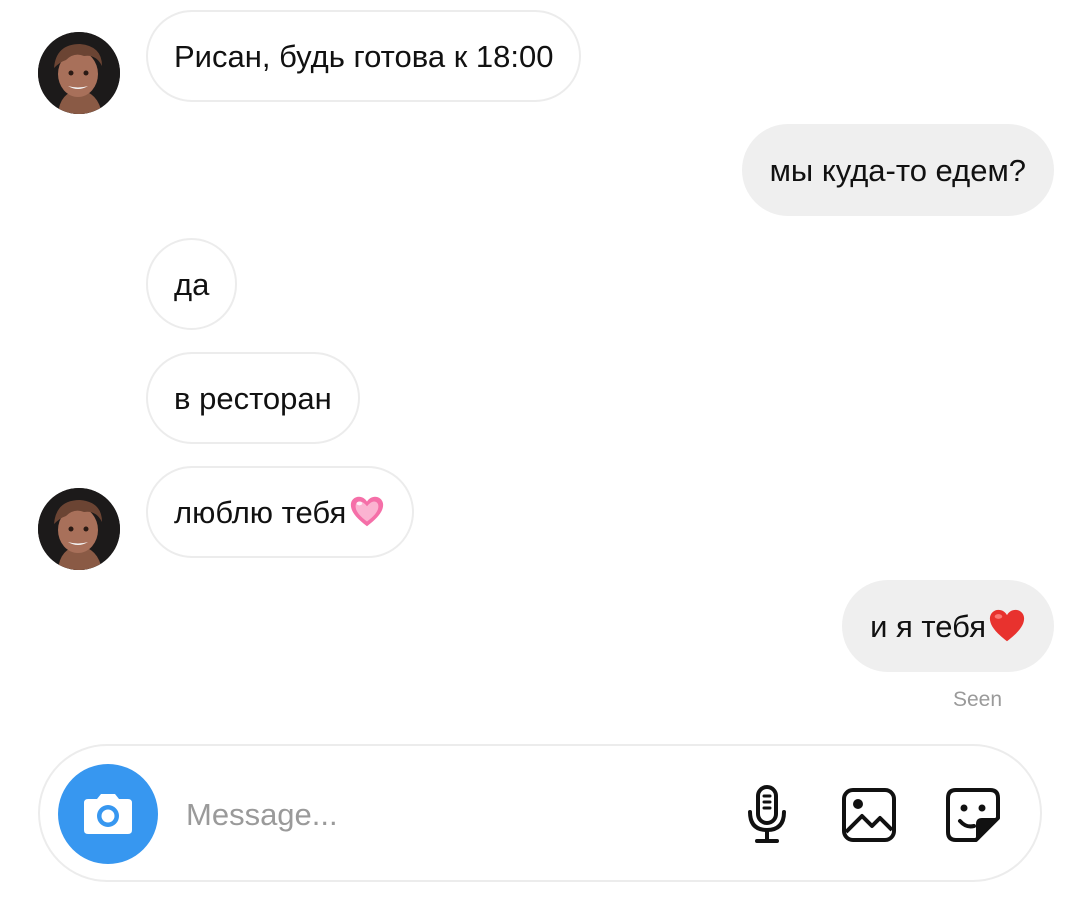 This screenshot has width=1080, height=920. I want to click on outgoing-message: и я тебя, so click(948, 626).